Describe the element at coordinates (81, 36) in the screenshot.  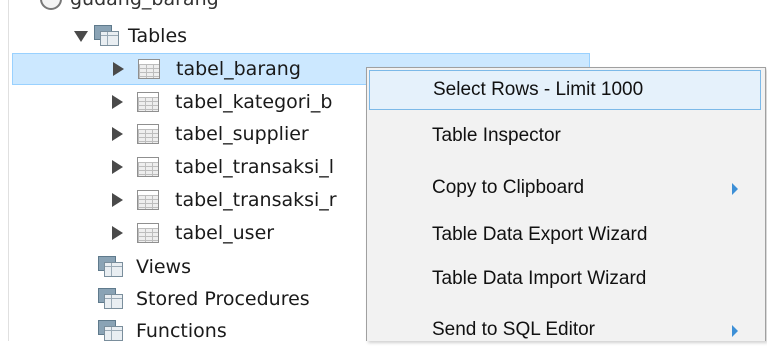
I see `expand-down-icon` at that location.